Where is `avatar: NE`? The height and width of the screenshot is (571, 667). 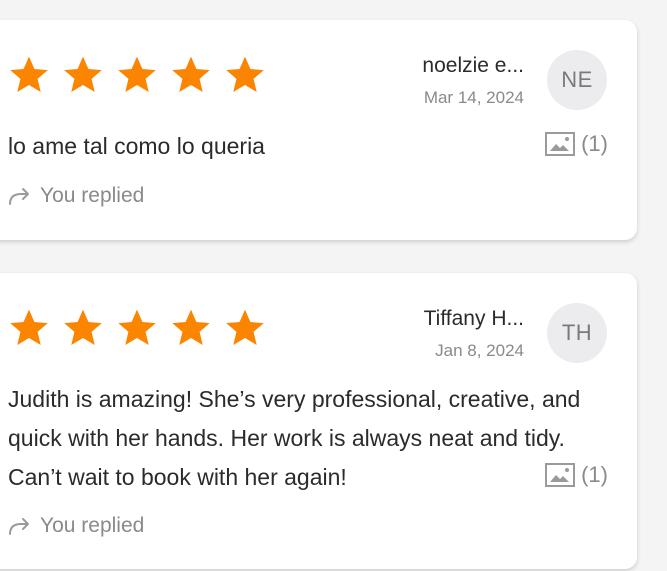 avatar: NE is located at coordinates (577, 80).